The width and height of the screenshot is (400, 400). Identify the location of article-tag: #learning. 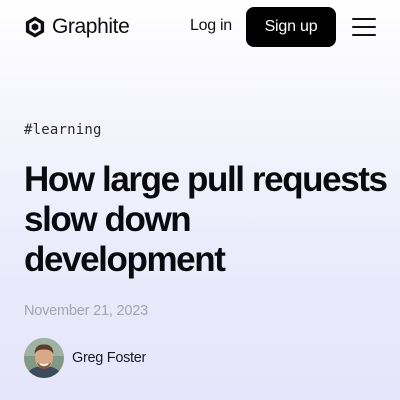
(63, 130).